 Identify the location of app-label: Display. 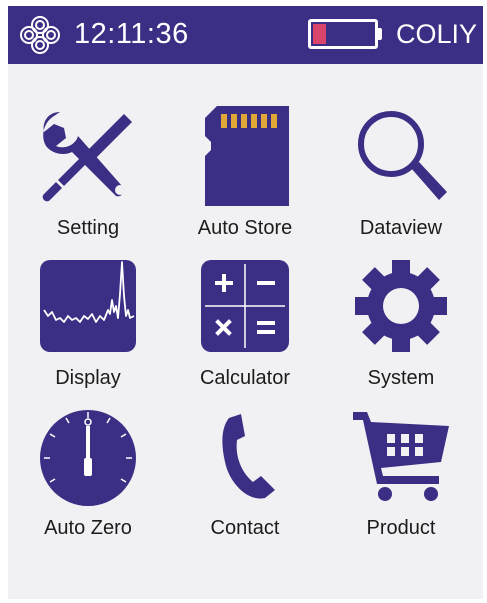
(88, 378).